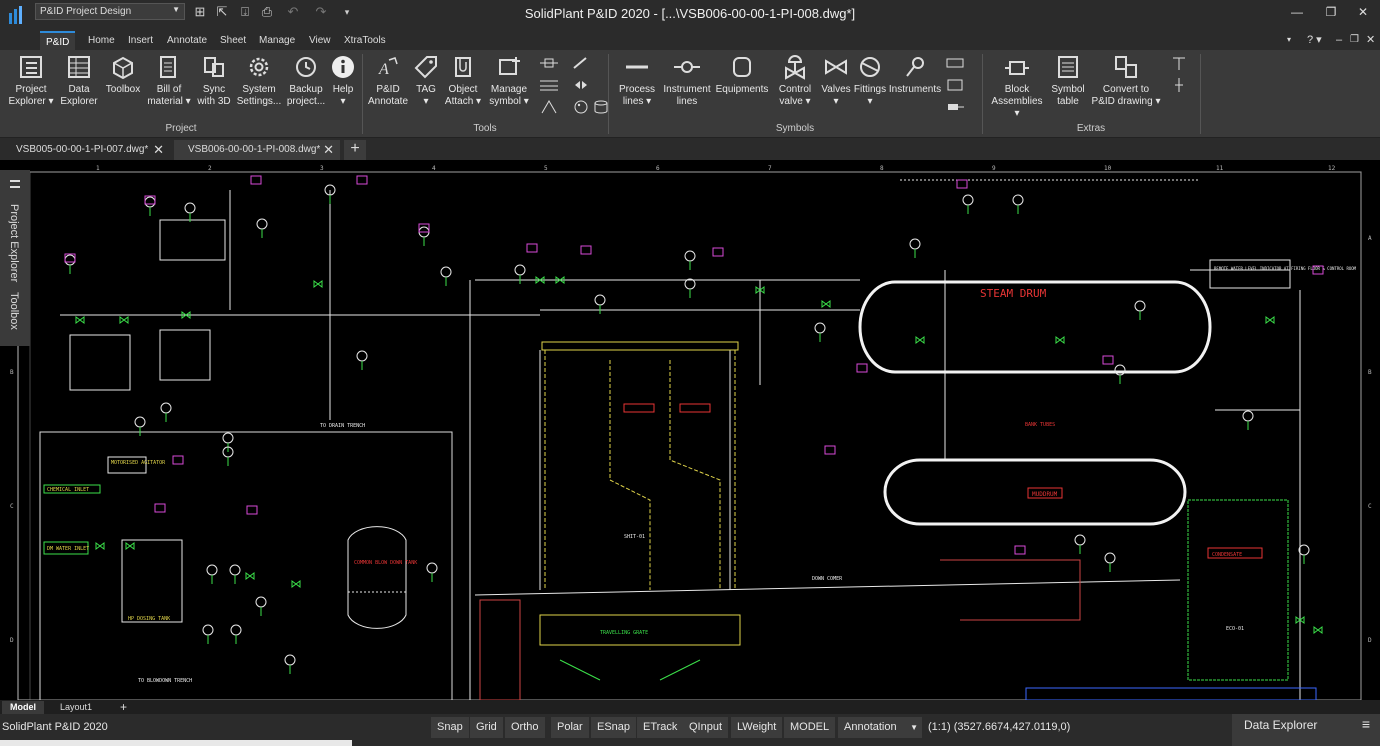 This screenshot has width=1380, height=746. What do you see at coordinates (581, 63) in the screenshot?
I see `pencil-icon` at bounding box center [581, 63].